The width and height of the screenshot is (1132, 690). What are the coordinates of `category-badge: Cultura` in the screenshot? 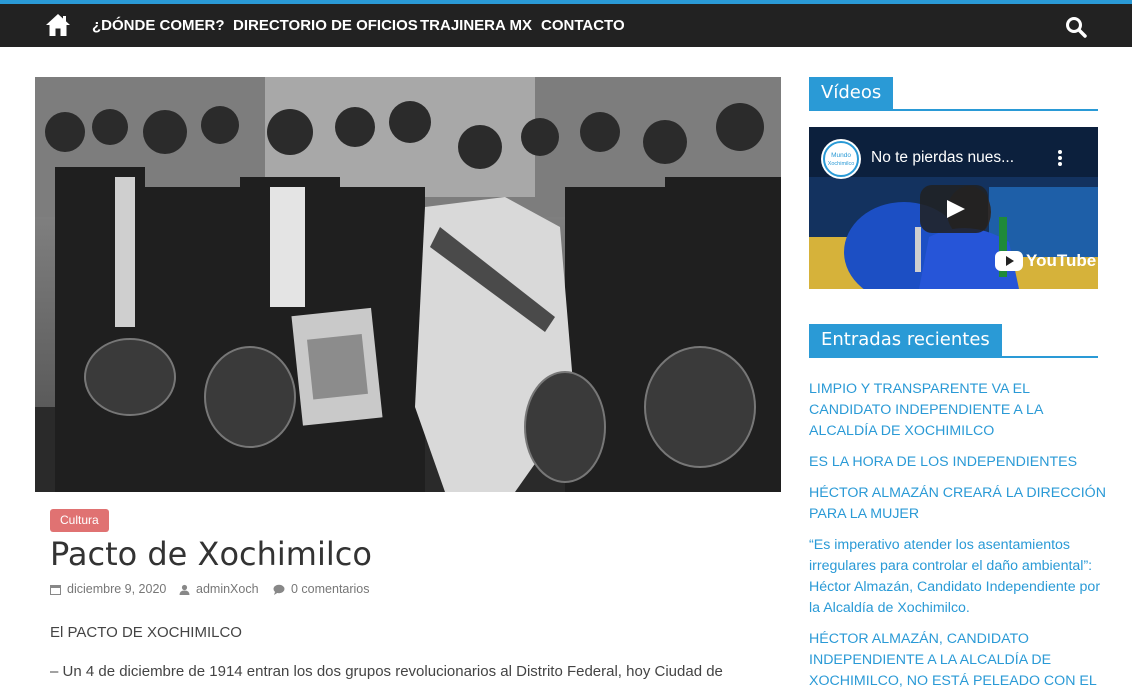 It's located at (79, 520).